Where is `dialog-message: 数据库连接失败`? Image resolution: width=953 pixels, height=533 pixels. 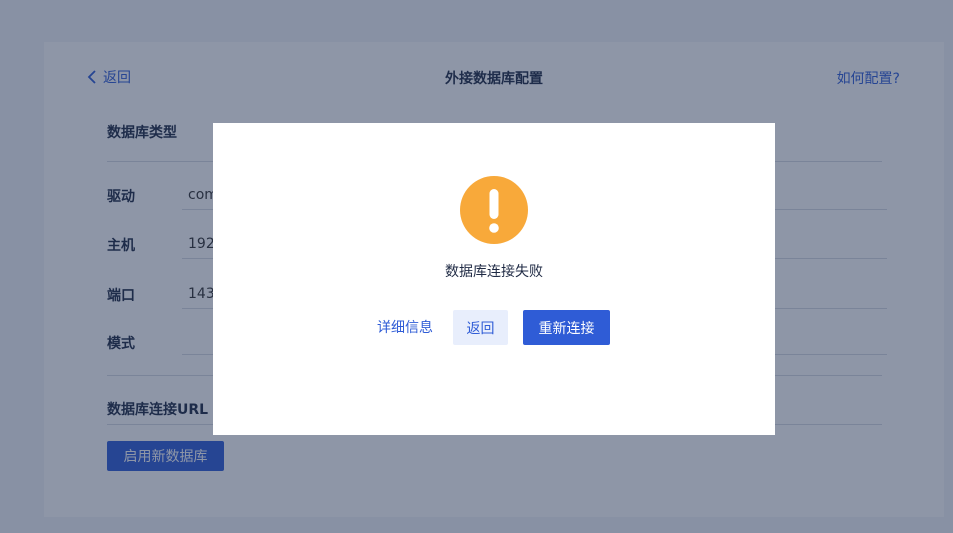 dialog-message: 数据库连接失败 is located at coordinates (494, 272).